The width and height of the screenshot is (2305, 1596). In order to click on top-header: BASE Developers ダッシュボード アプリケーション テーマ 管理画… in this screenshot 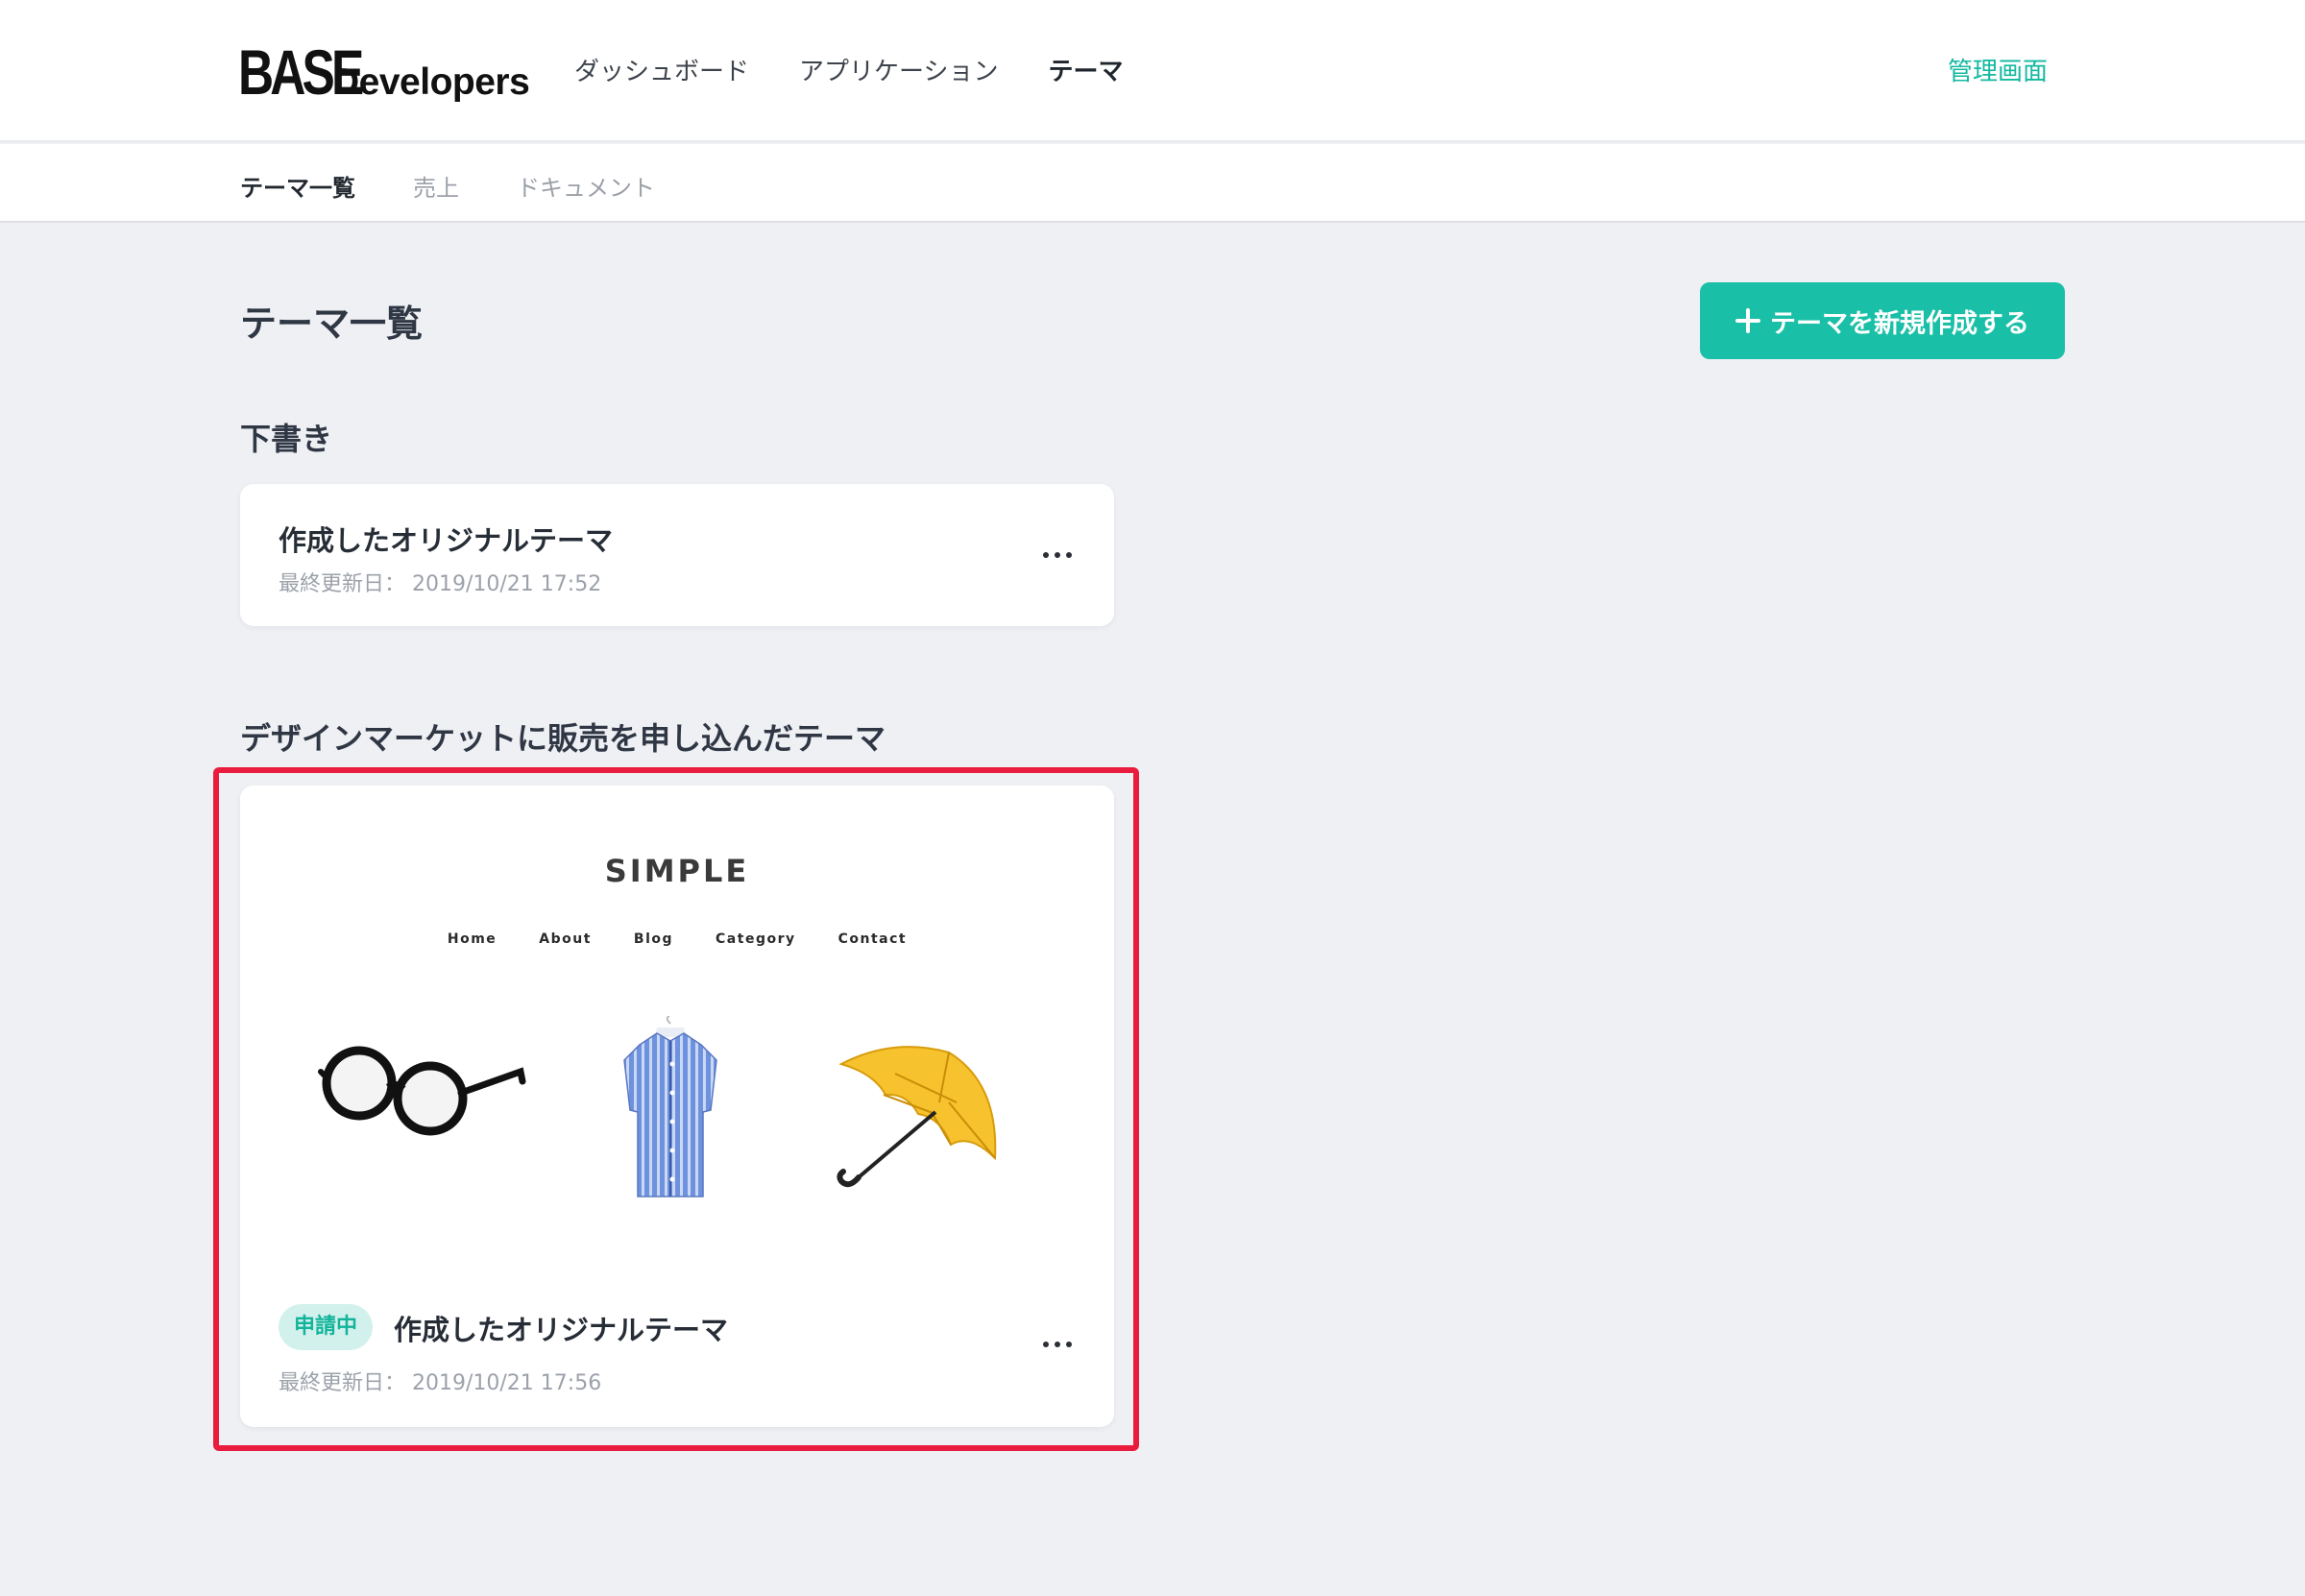, I will do `click(1152, 71)`.